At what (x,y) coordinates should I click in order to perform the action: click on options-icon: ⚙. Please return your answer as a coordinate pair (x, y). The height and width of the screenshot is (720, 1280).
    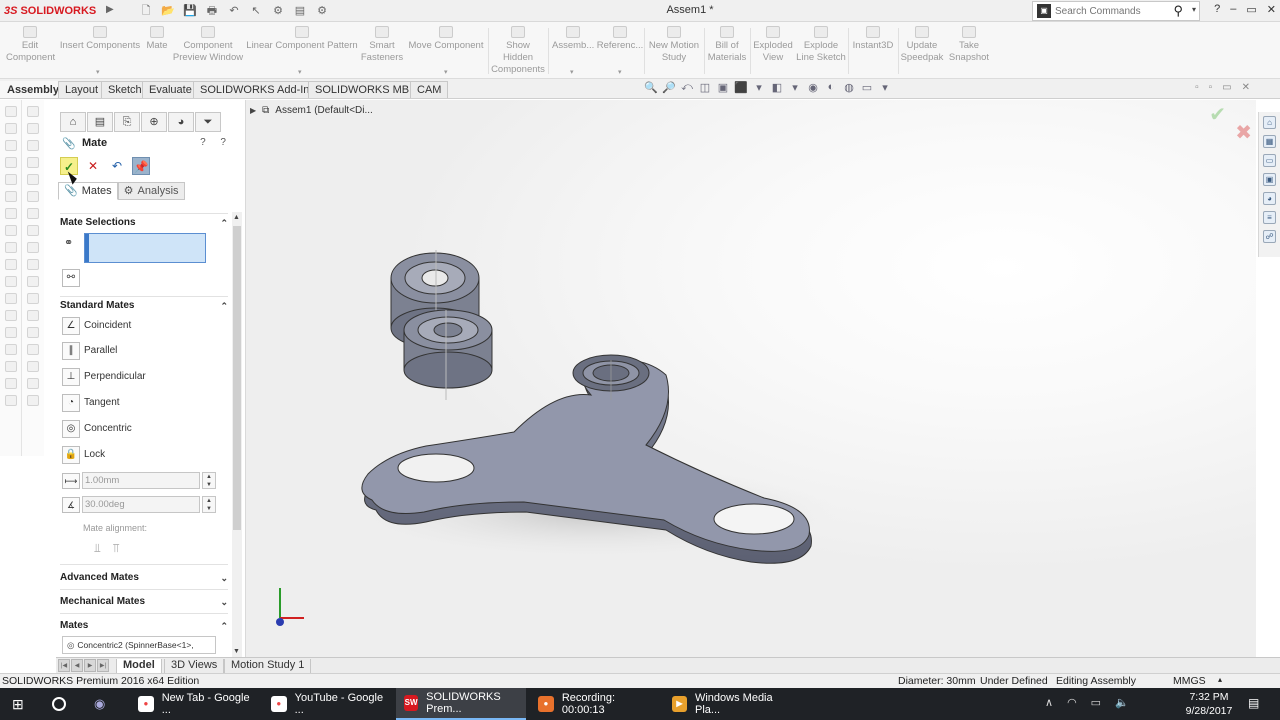
    Looking at the image, I should click on (322, 11).